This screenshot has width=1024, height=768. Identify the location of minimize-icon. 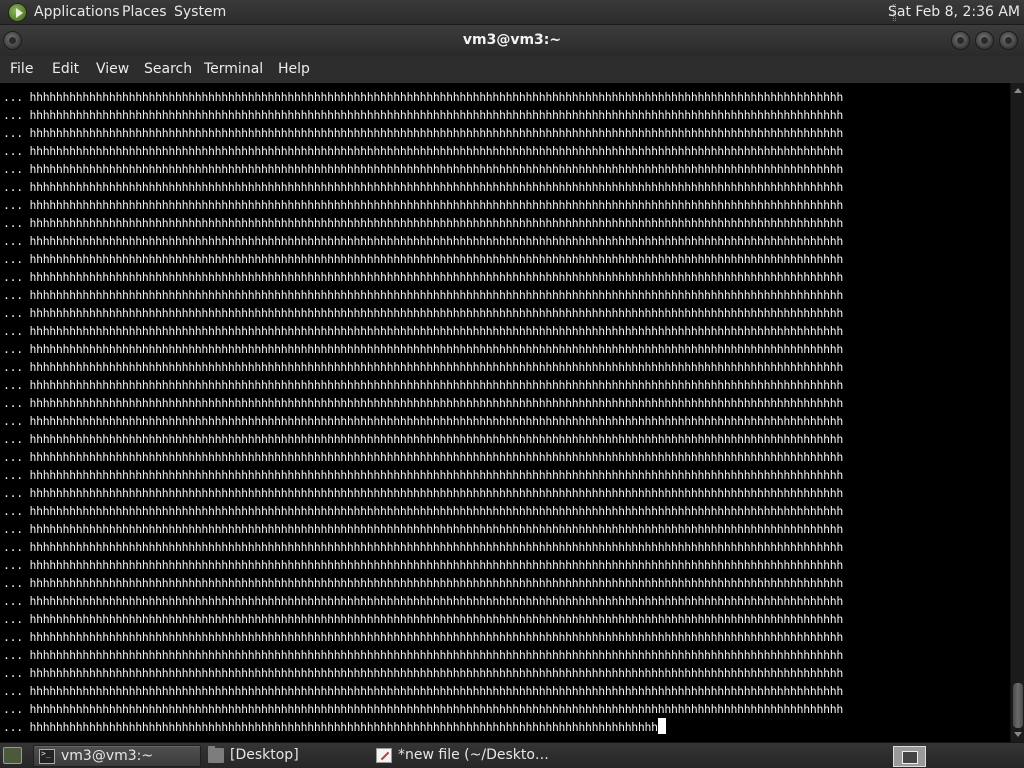
(960, 40).